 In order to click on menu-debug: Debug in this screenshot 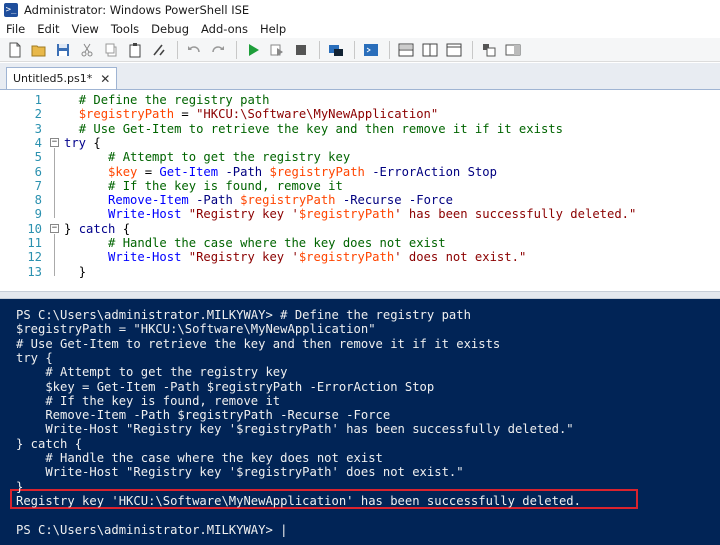, I will do `click(170, 29)`.